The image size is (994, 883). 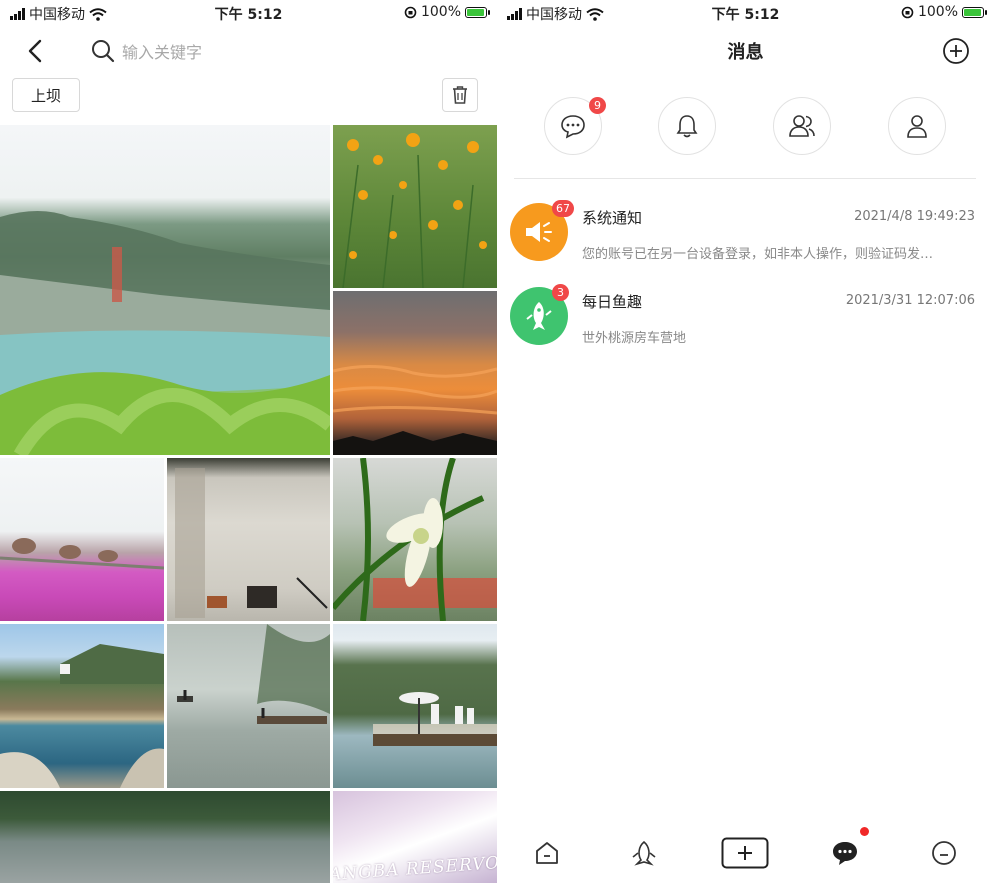 What do you see at coordinates (103, 51) in the screenshot?
I see `search-icon` at bounding box center [103, 51].